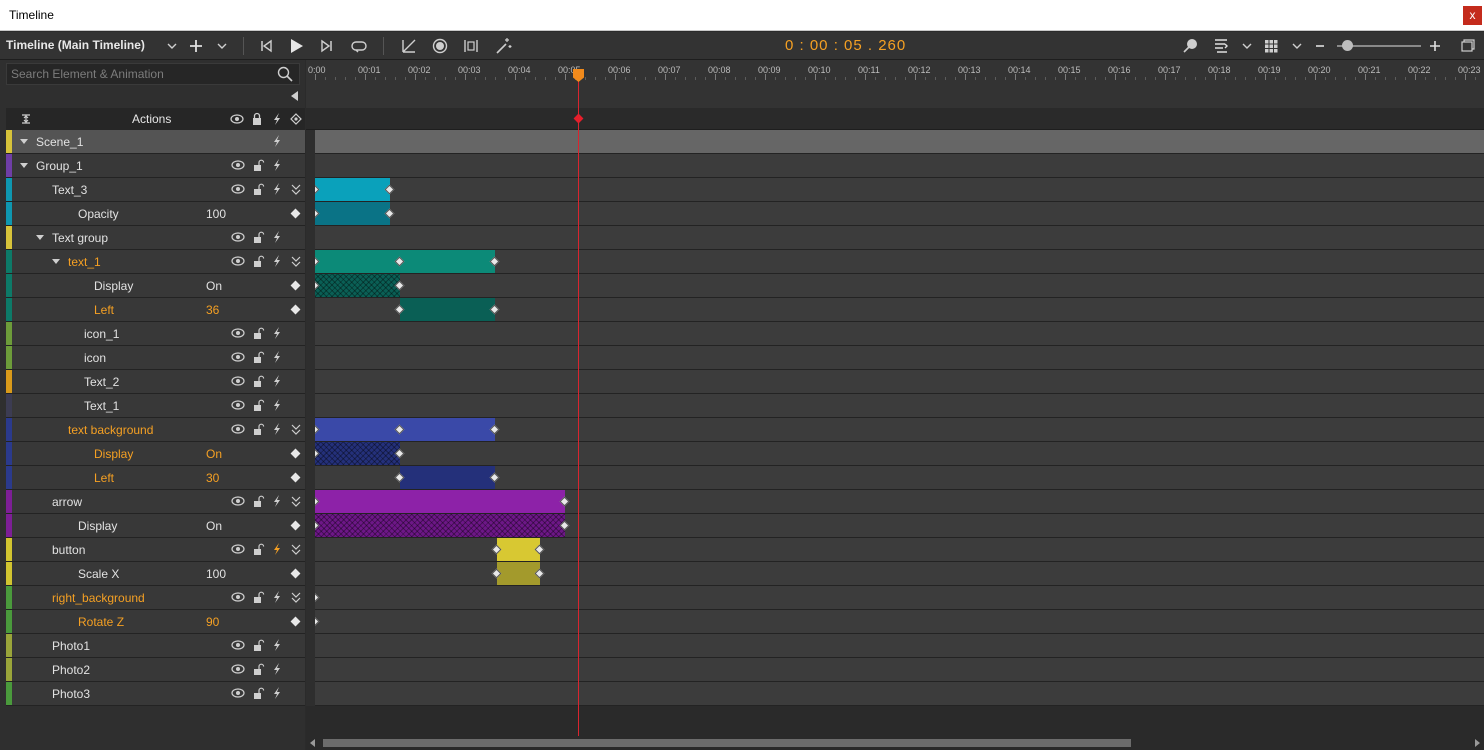  What do you see at coordinates (212, 310) in the screenshot?
I see `property-value: 36` at bounding box center [212, 310].